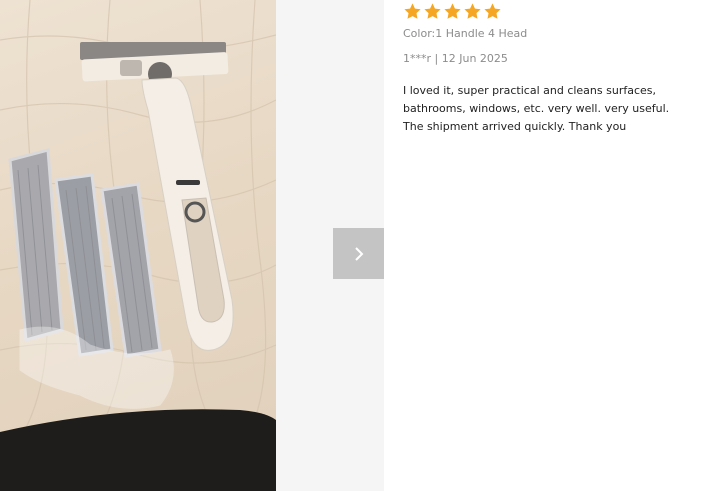 This screenshot has height=491, width=715. What do you see at coordinates (474, 58) in the screenshot?
I see `review-date: 12 Jun 2025` at bounding box center [474, 58].